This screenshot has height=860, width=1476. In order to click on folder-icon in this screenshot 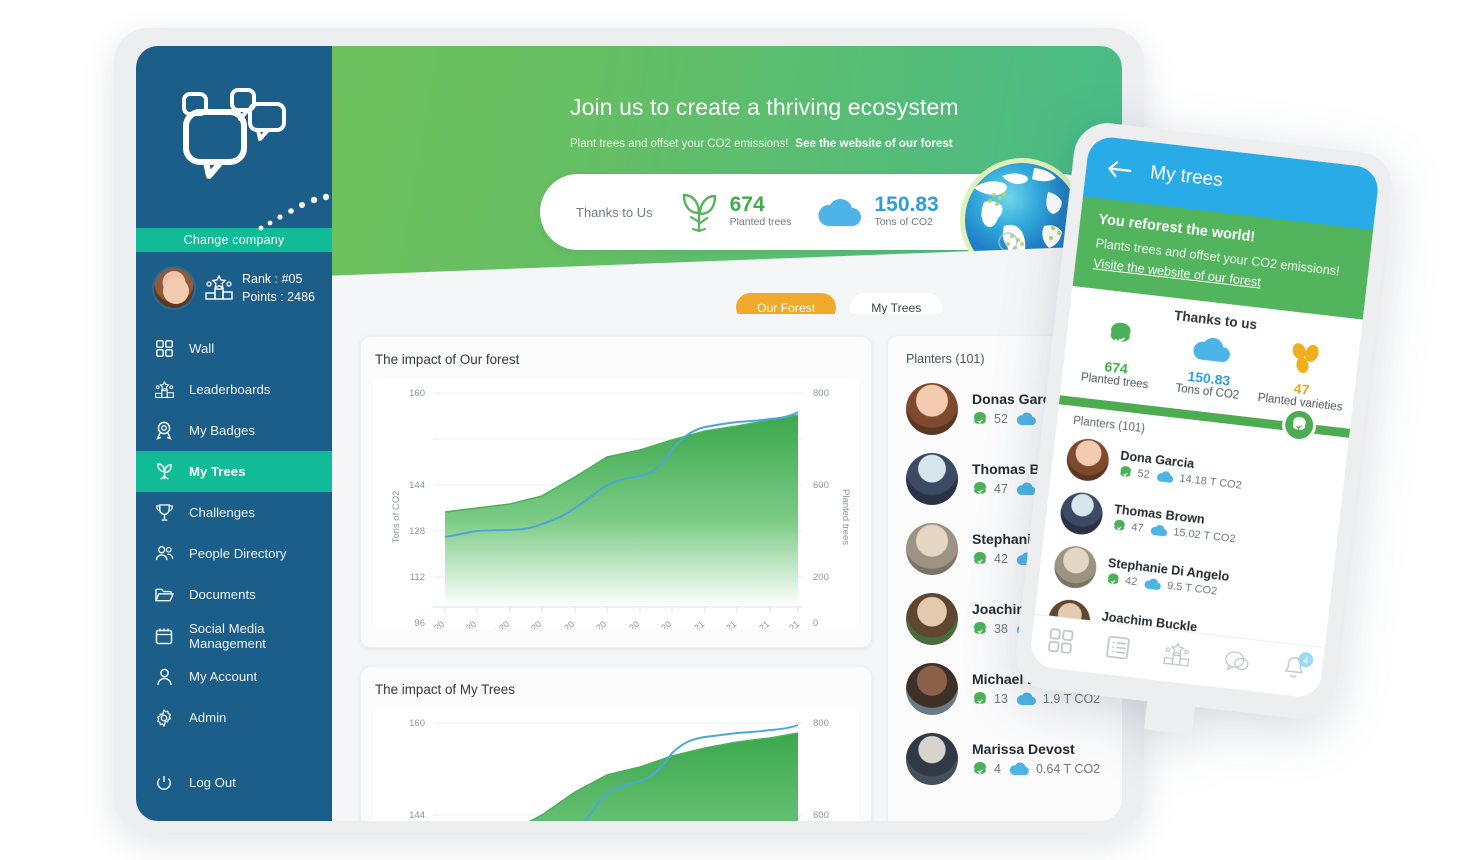, I will do `click(164, 595)`.